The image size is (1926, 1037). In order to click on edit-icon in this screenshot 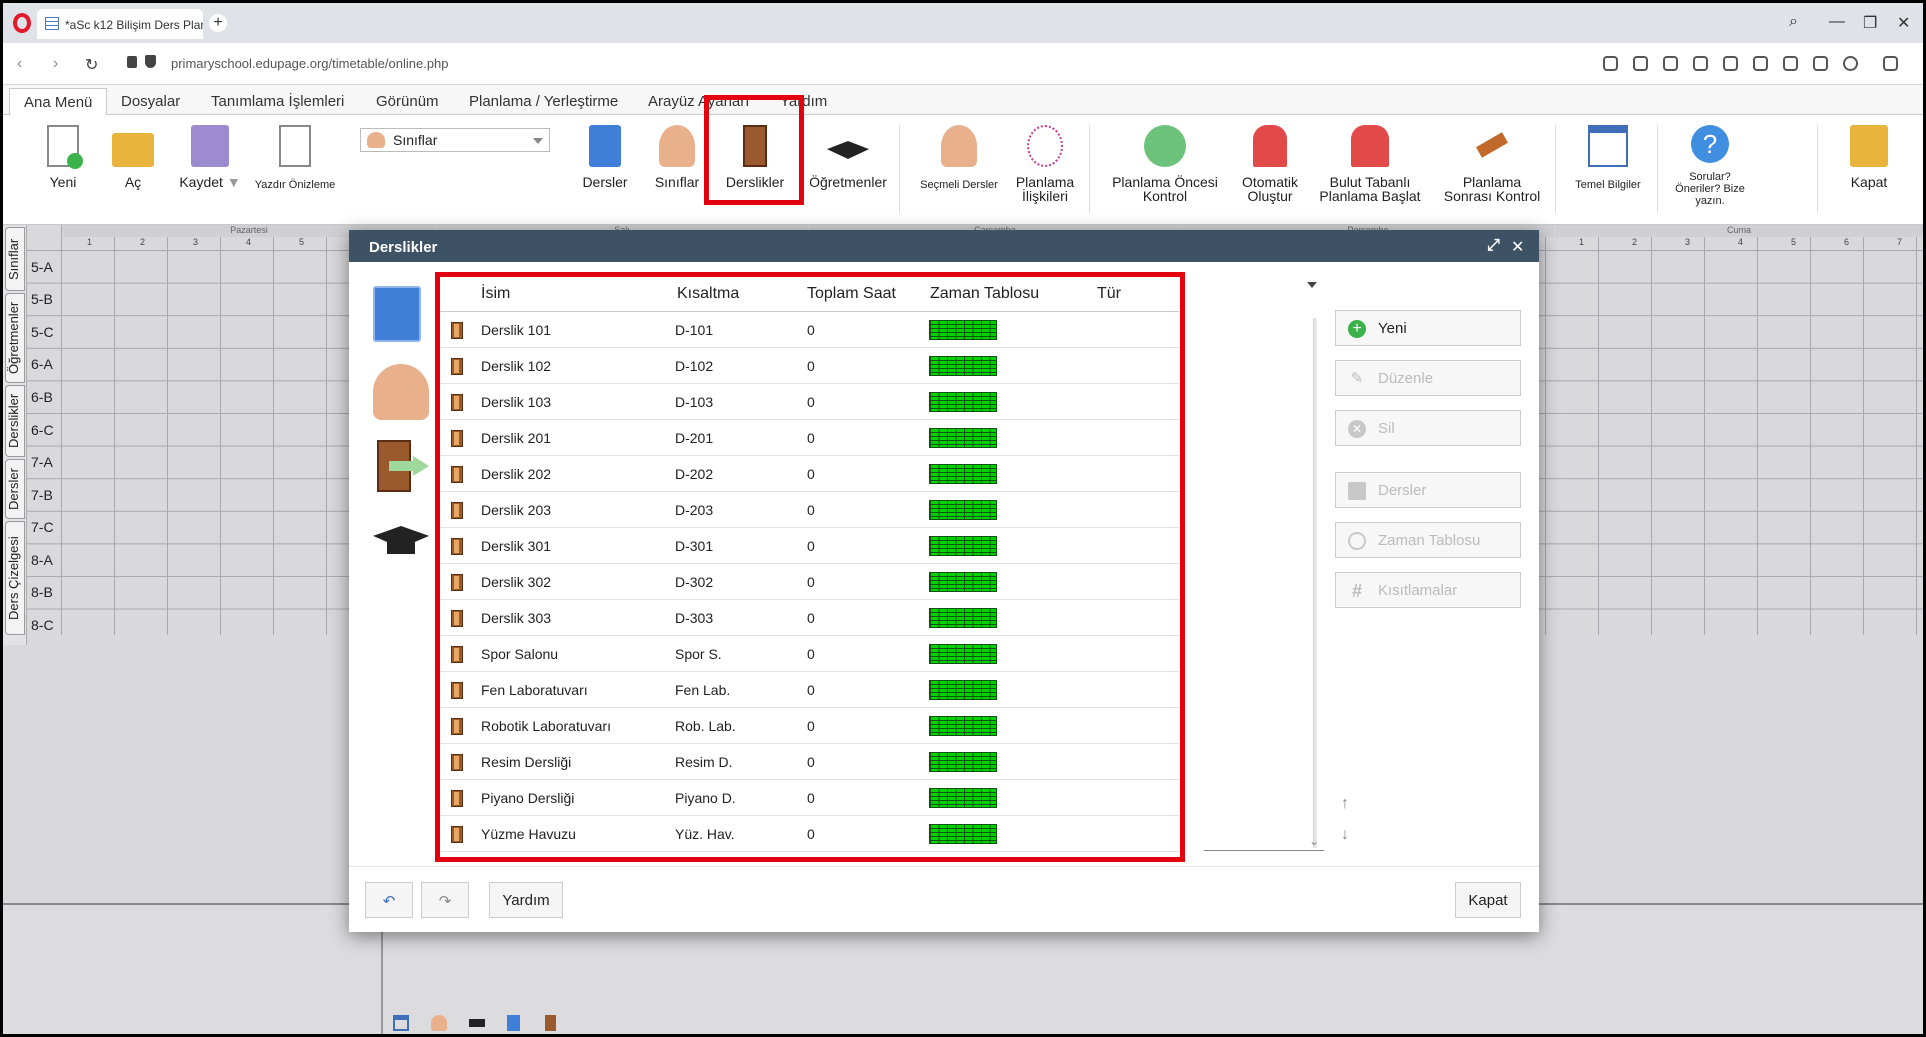, I will do `click(1640, 63)`.